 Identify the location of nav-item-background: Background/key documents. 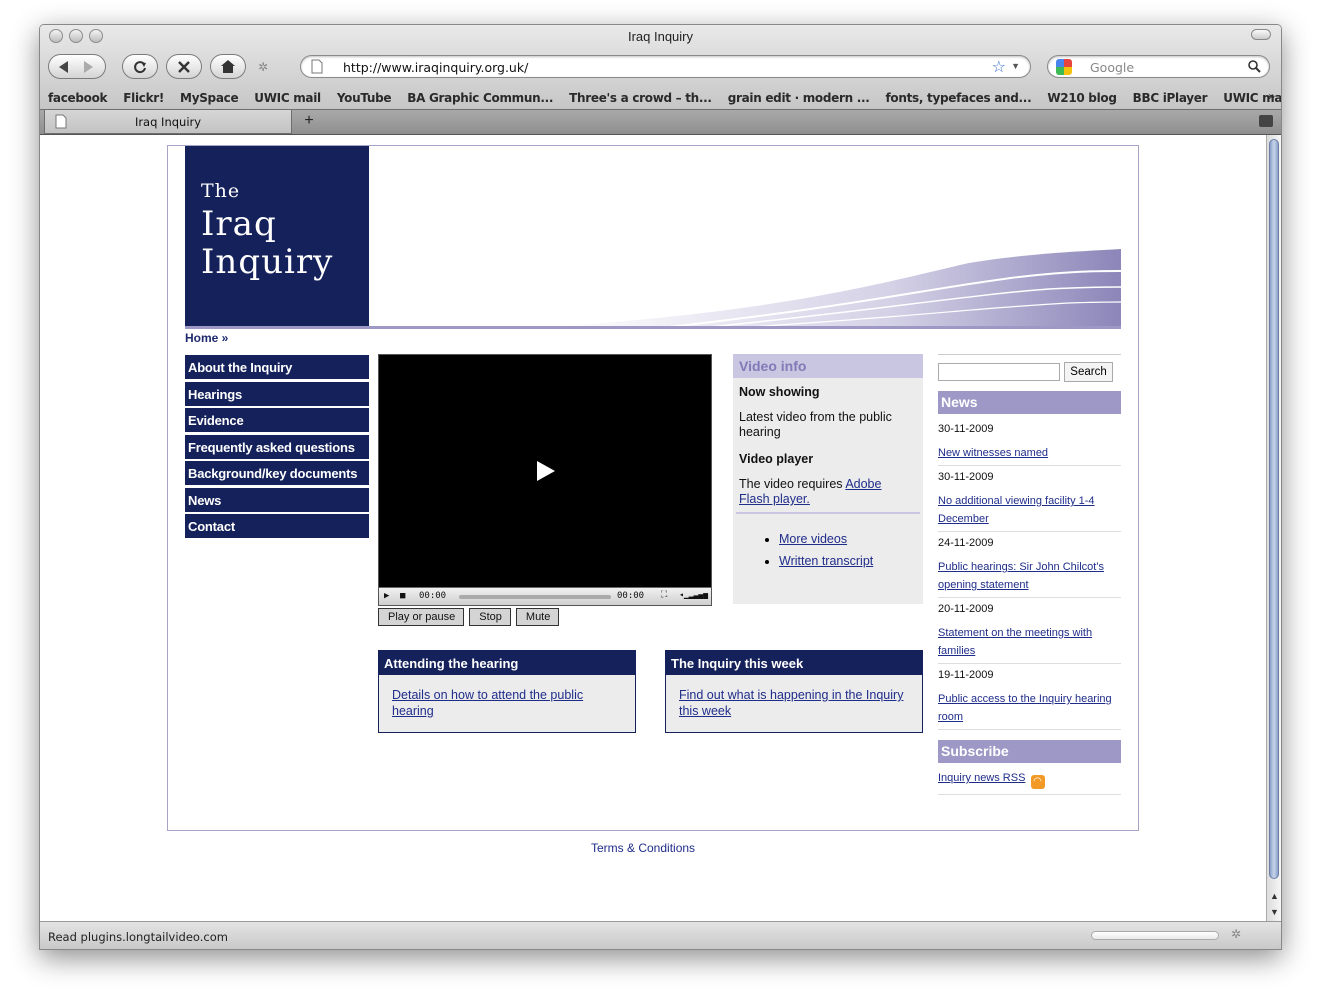
(277, 473).